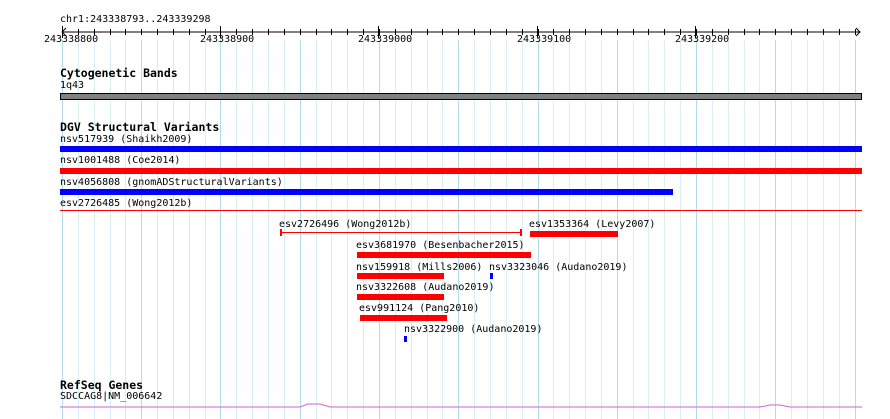 This screenshot has width=890, height=419. What do you see at coordinates (119, 73) in the screenshot?
I see `cytoband-track-title: Cytogenetic Bands` at bounding box center [119, 73].